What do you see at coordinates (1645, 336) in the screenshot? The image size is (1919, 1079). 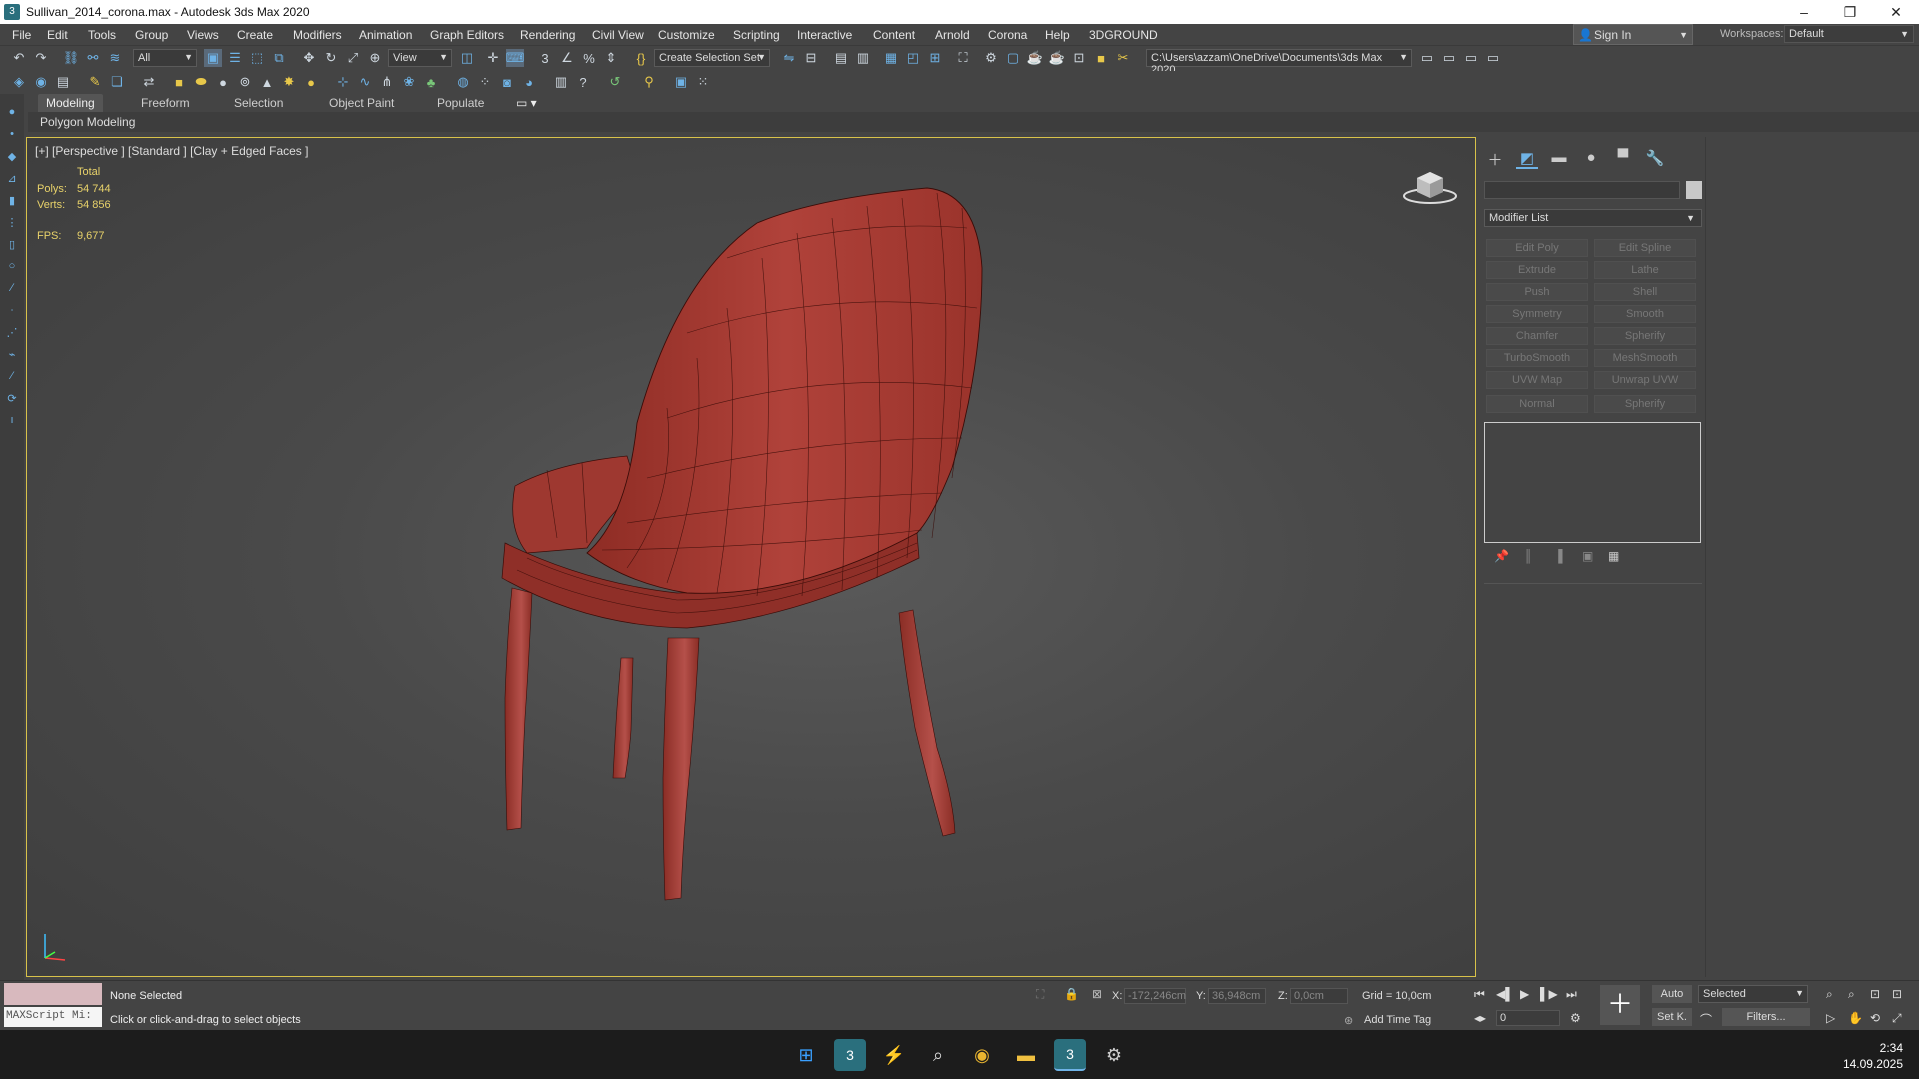 I see `spherify-button: Spherify` at bounding box center [1645, 336].